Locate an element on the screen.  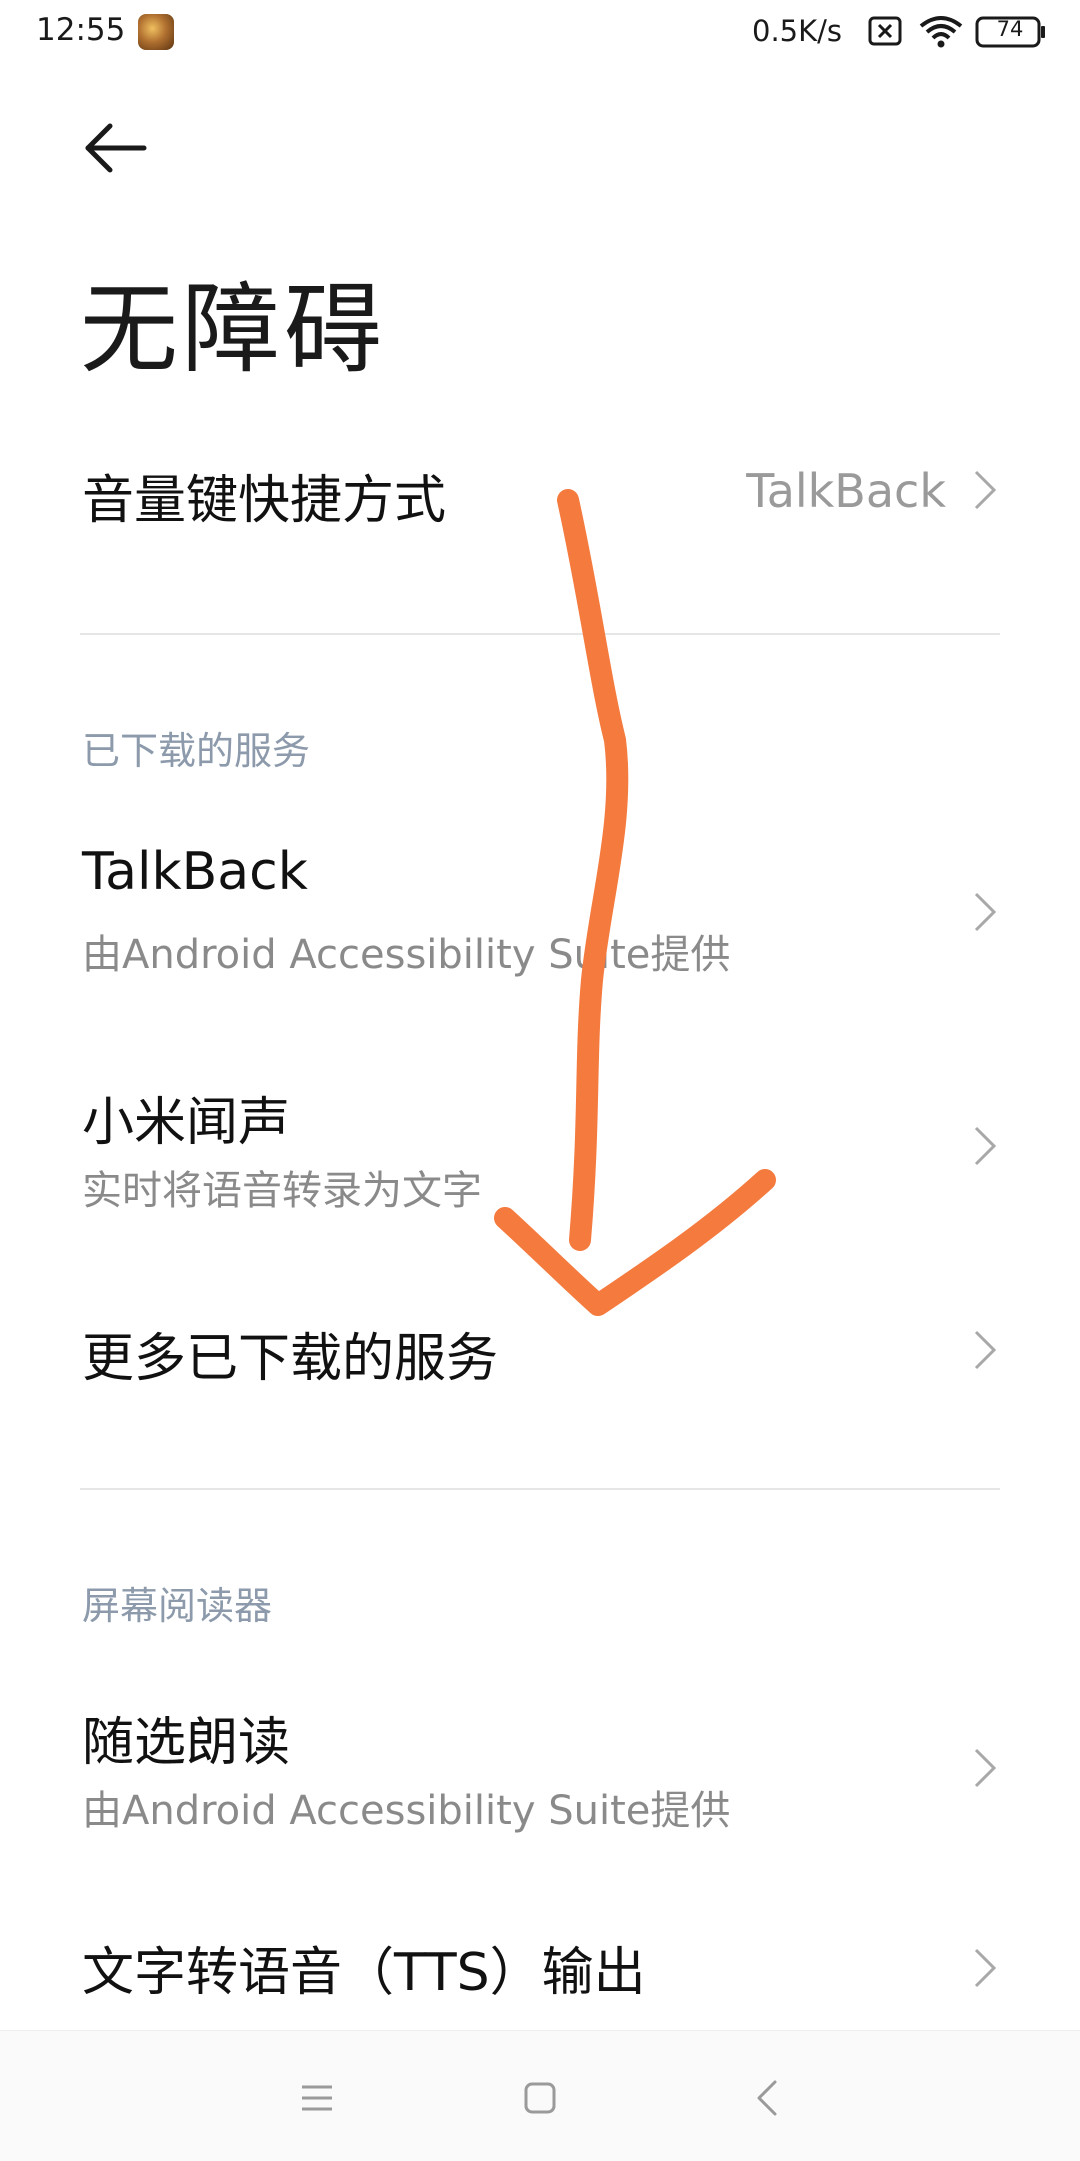
status-bar: 12:55 0.5K/s 74 is located at coordinates (540, 35).